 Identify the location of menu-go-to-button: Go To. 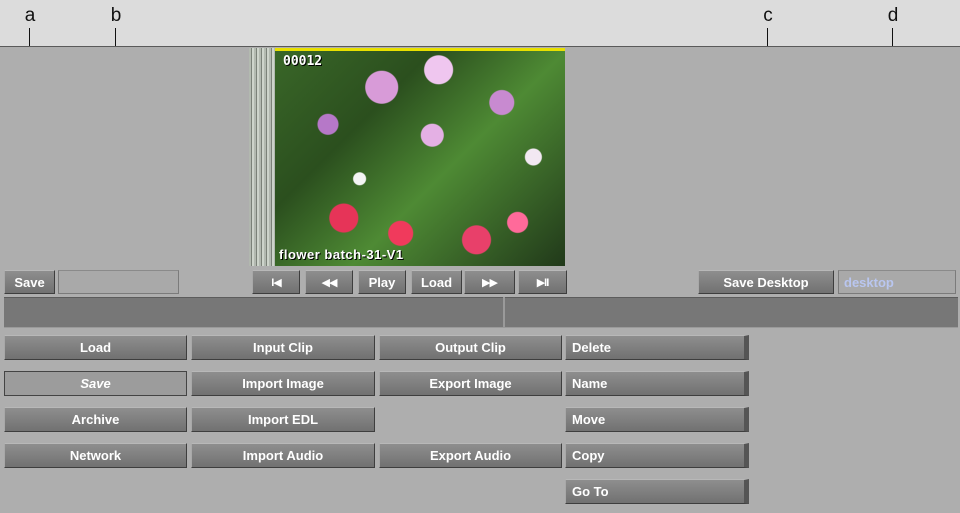
(657, 491).